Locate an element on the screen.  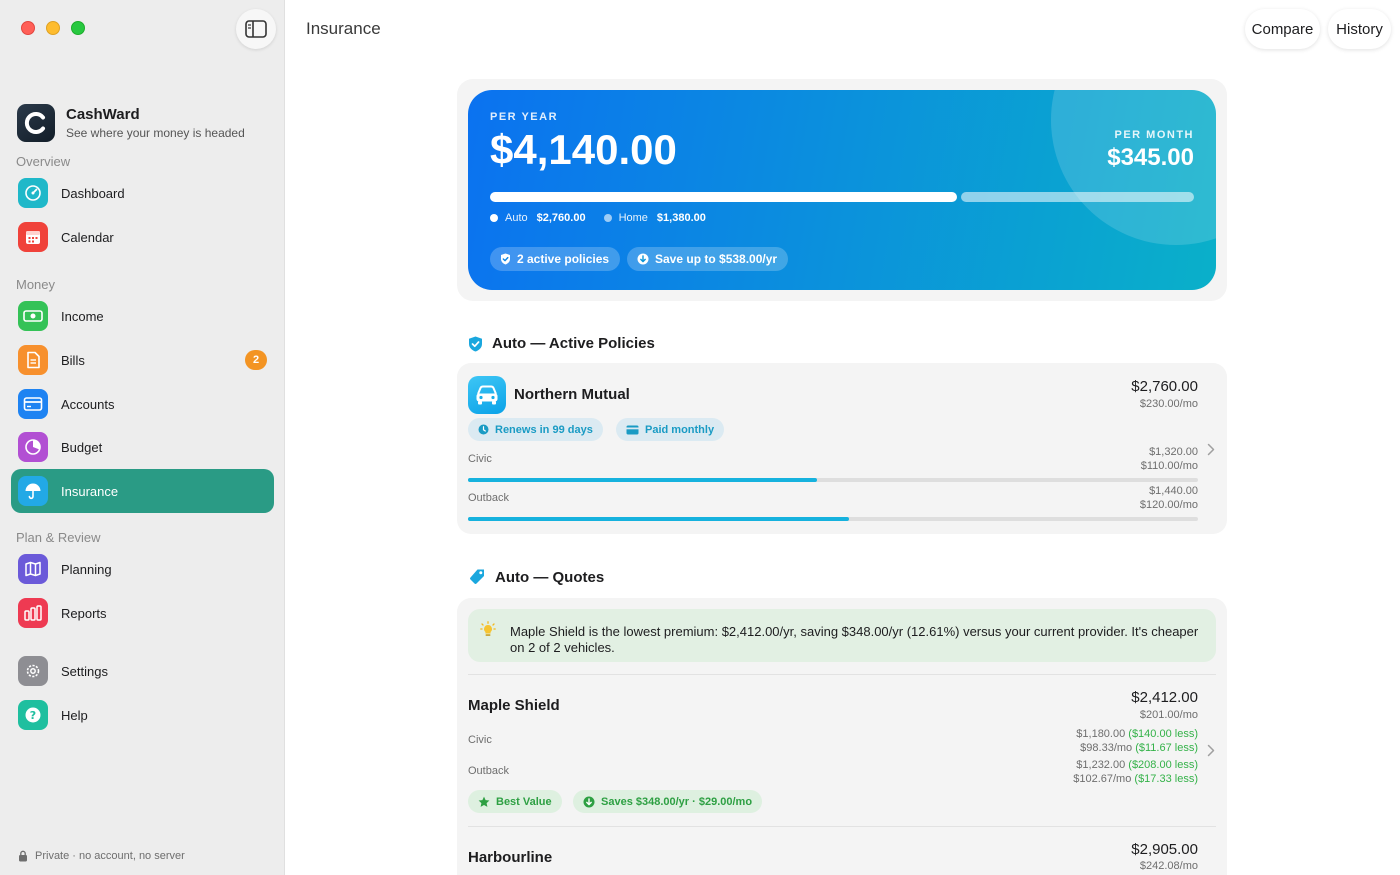
sidebar-item-calendar: Calendar is located at coordinates (142, 237).